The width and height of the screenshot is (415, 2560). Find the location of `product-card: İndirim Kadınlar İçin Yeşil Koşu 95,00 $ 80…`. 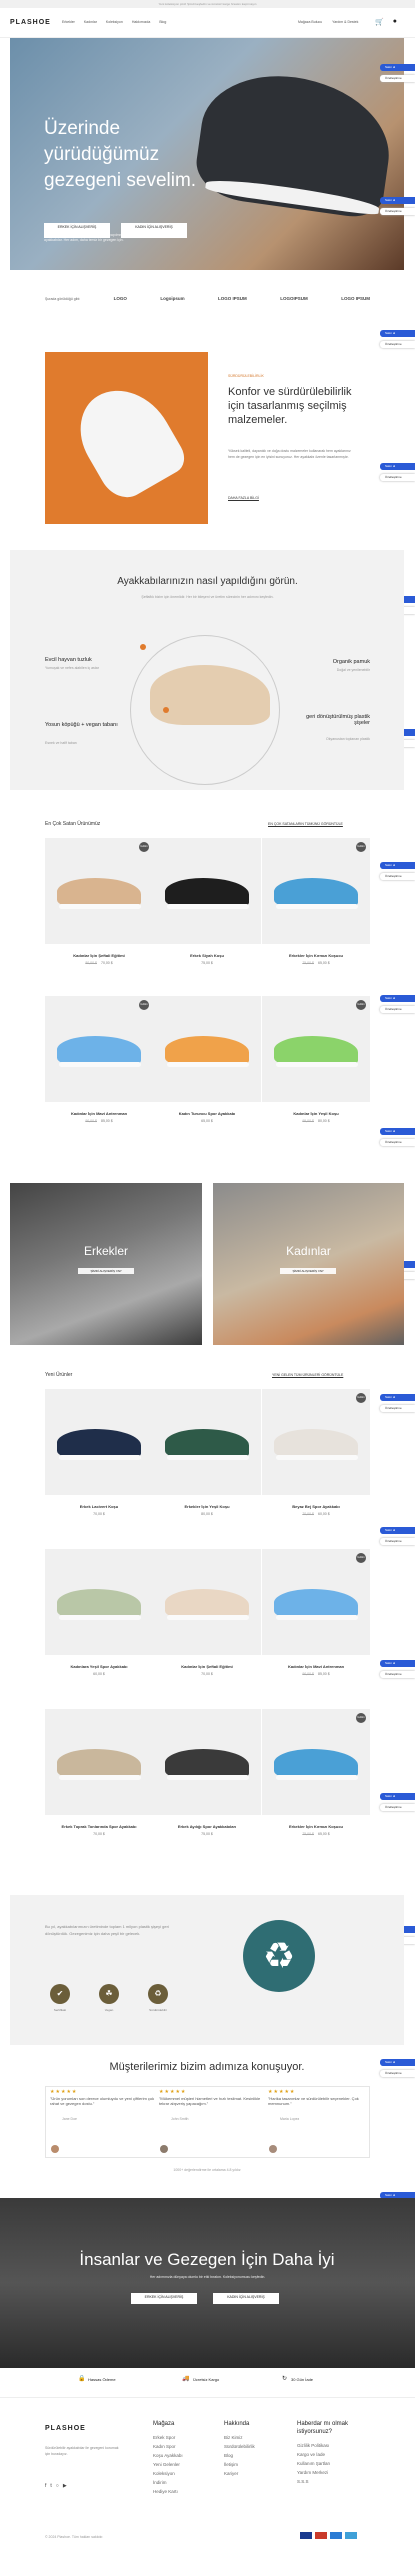

product-card: İndirim Kadınlar İçin Yeşil Koşu 95,00 $ 80… is located at coordinates (316, 1063).